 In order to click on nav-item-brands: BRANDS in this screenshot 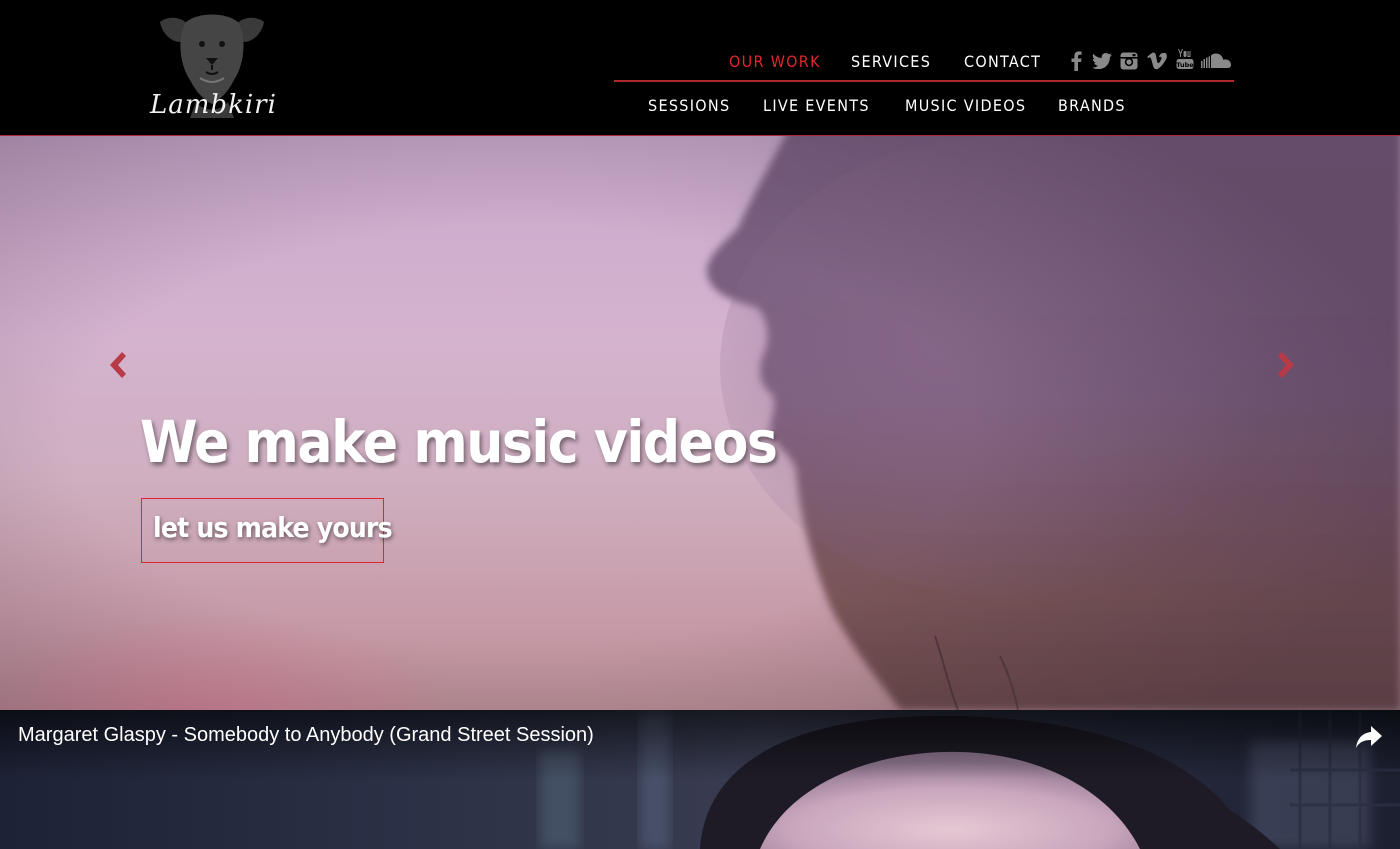, I will do `click(1092, 105)`.